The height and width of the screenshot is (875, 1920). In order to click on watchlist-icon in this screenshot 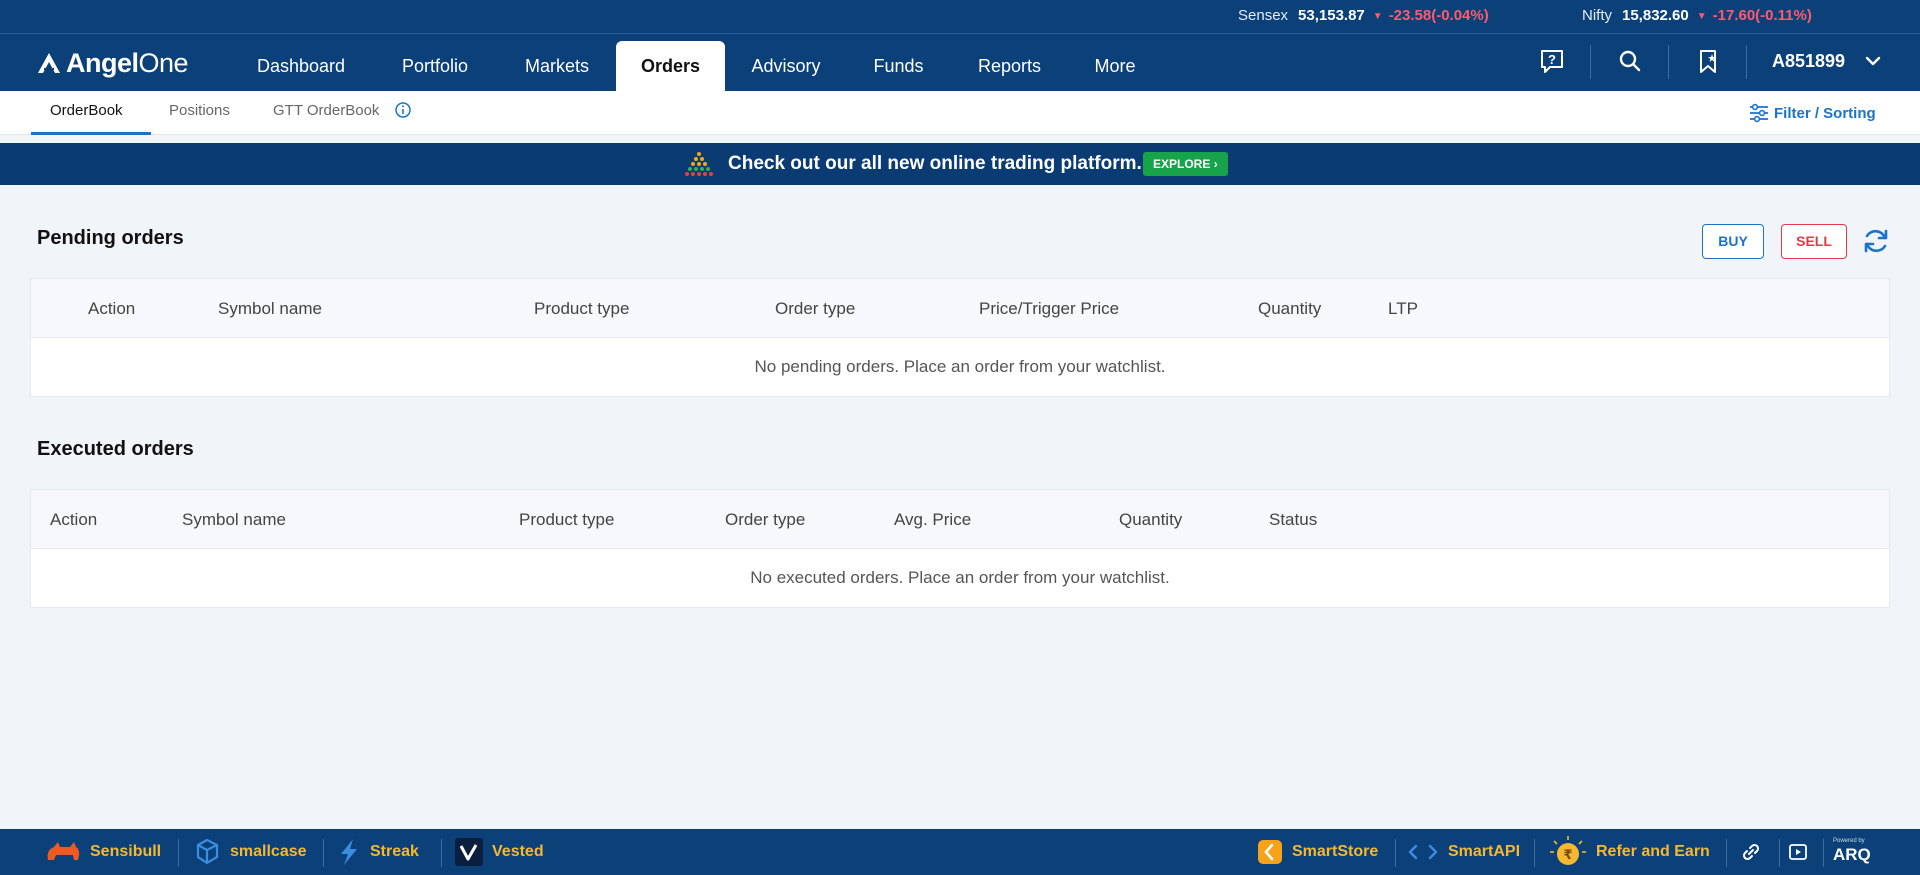, I will do `click(1708, 61)`.